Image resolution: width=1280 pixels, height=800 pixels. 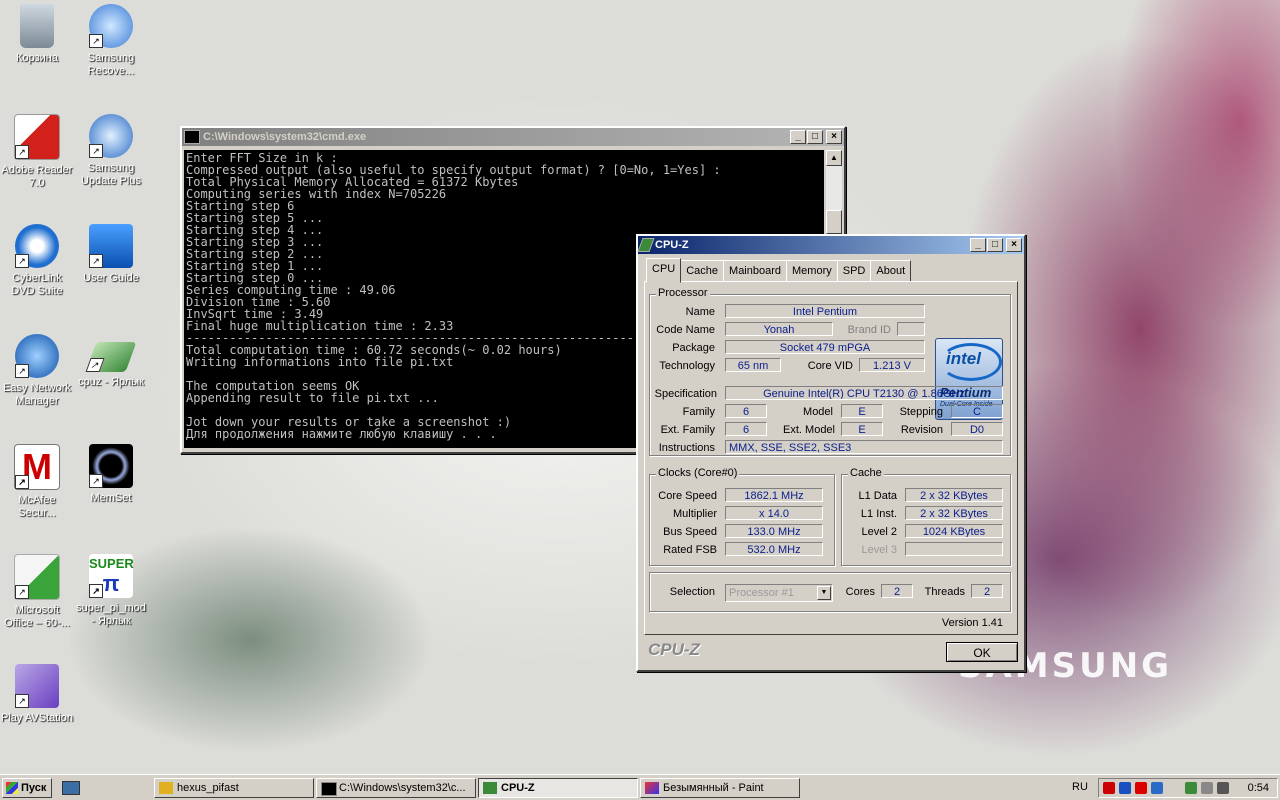 I want to click on scroll-thumb, so click(x=834, y=222).